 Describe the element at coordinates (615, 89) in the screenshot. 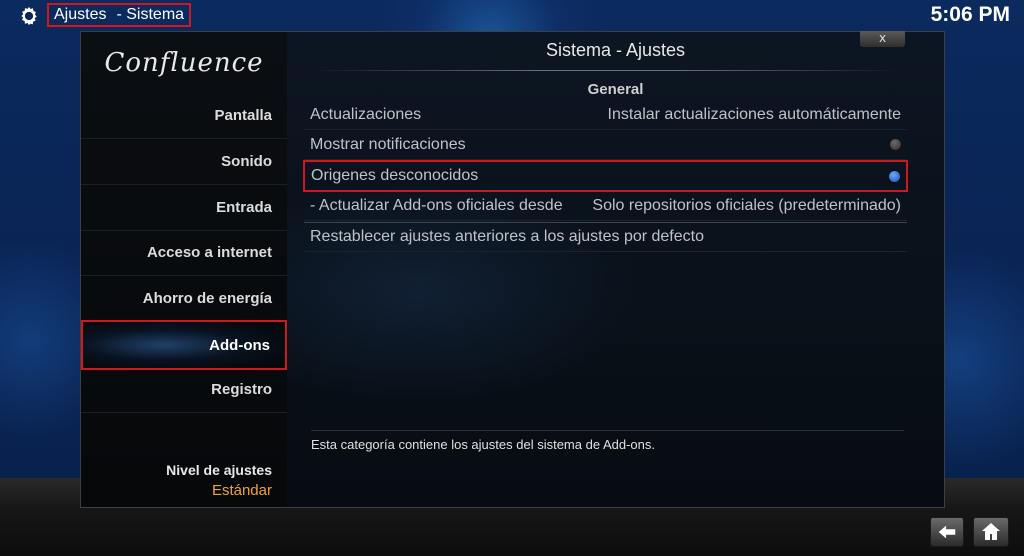

I see `section-header: General` at that location.